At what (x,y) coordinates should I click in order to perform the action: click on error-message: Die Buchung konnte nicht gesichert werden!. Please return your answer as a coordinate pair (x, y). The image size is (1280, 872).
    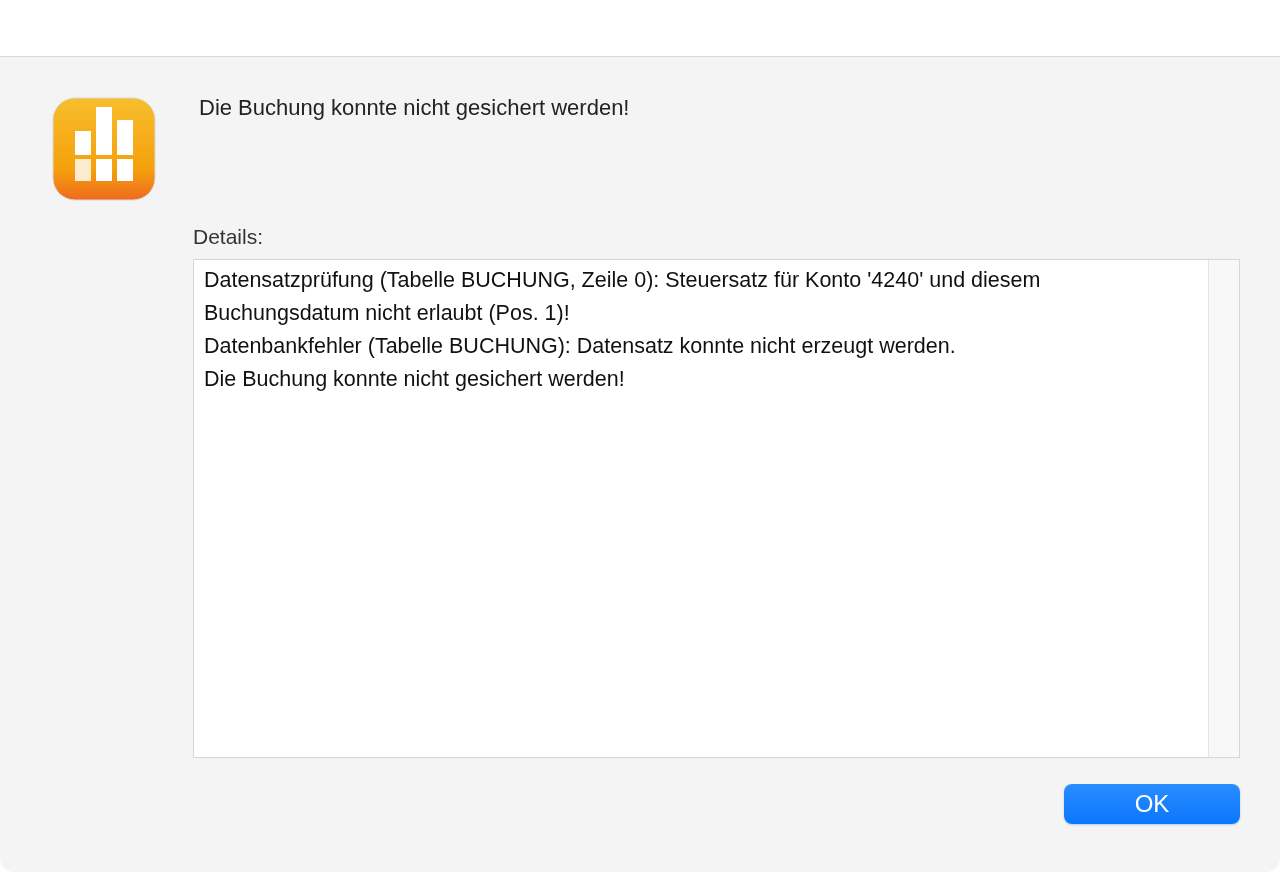
    Looking at the image, I should click on (414, 108).